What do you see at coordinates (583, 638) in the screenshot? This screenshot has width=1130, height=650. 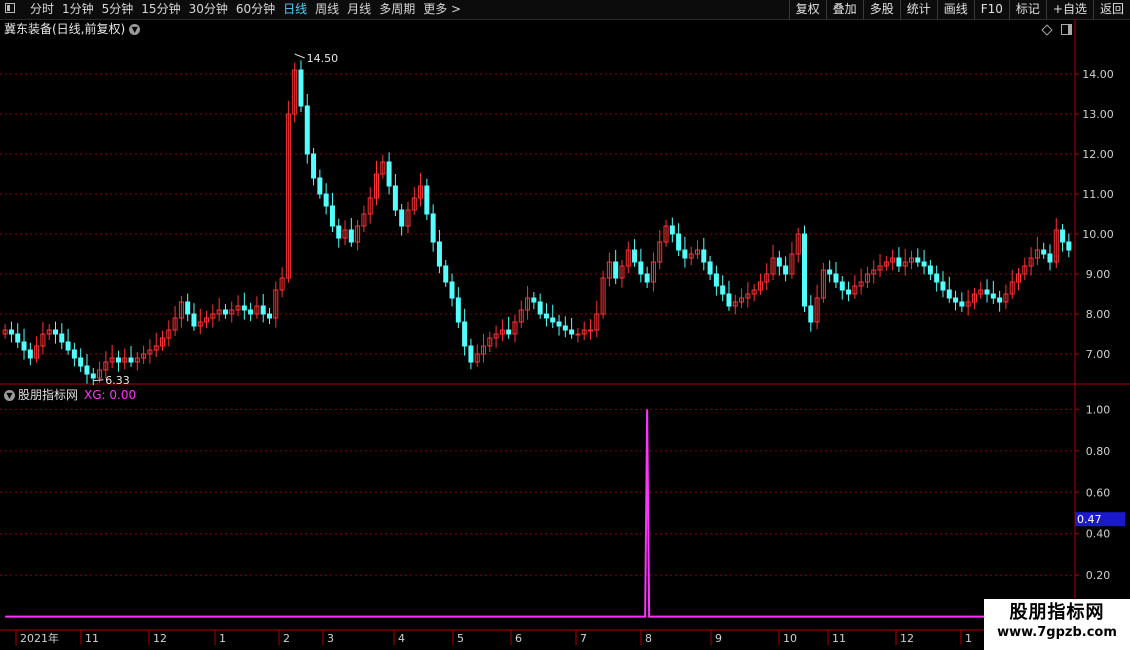 I see `x-tick-label: 7` at bounding box center [583, 638].